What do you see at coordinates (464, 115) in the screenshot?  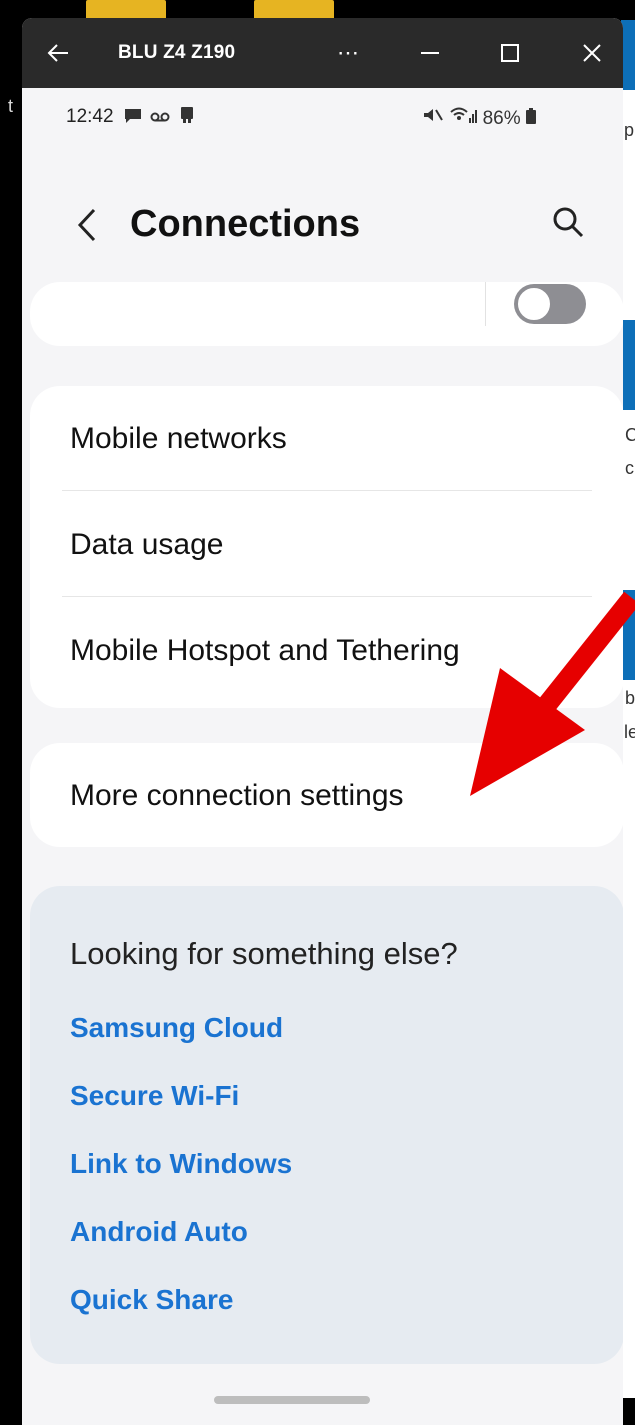 I see `wifi-signal-icon` at bounding box center [464, 115].